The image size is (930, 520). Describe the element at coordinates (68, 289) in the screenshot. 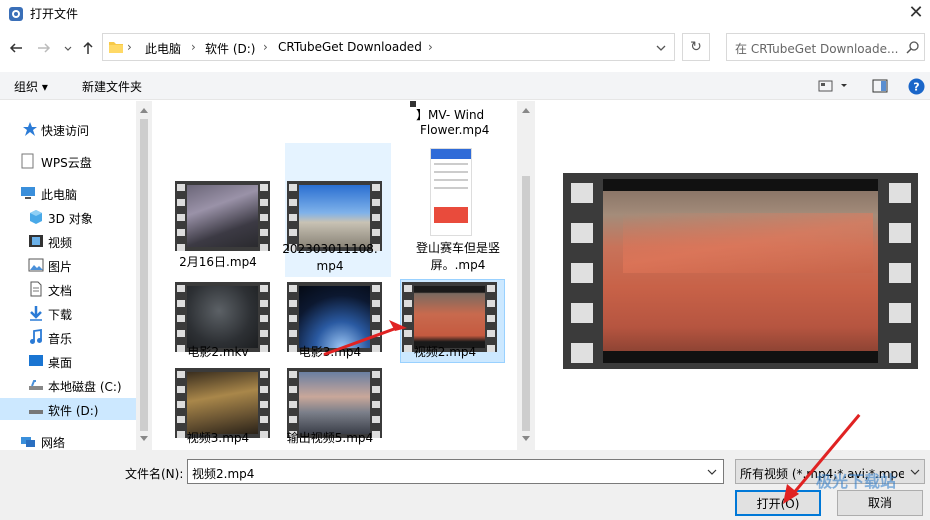

I see `sidebar-item-documents: 文档` at that location.